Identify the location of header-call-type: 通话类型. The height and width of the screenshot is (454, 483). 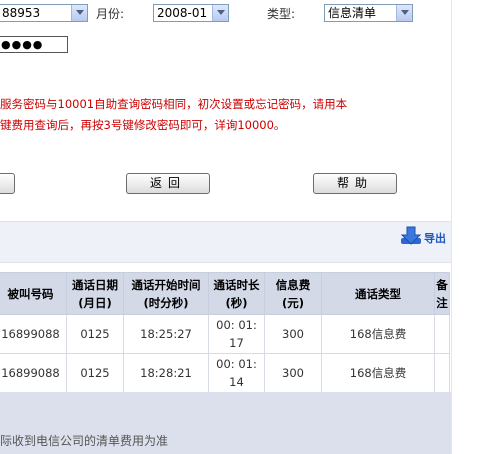
(378, 293).